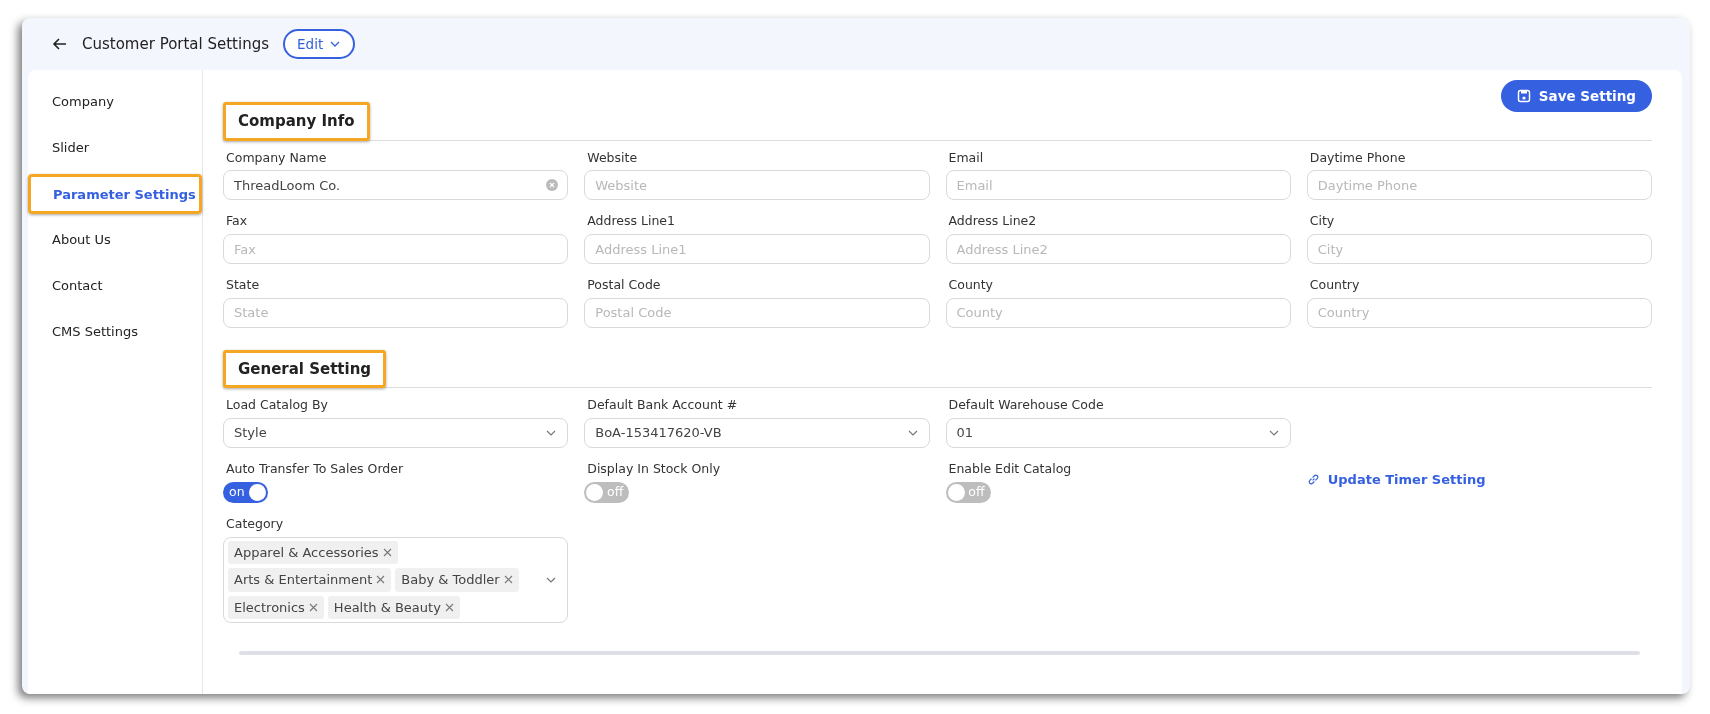  What do you see at coordinates (277, 157) in the screenshot?
I see `field-label: Company Name` at bounding box center [277, 157].